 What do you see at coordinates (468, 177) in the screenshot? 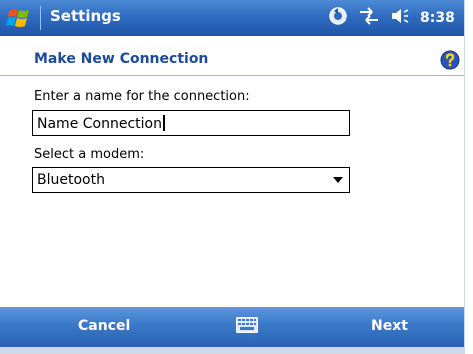
I see `screen-edge` at bounding box center [468, 177].